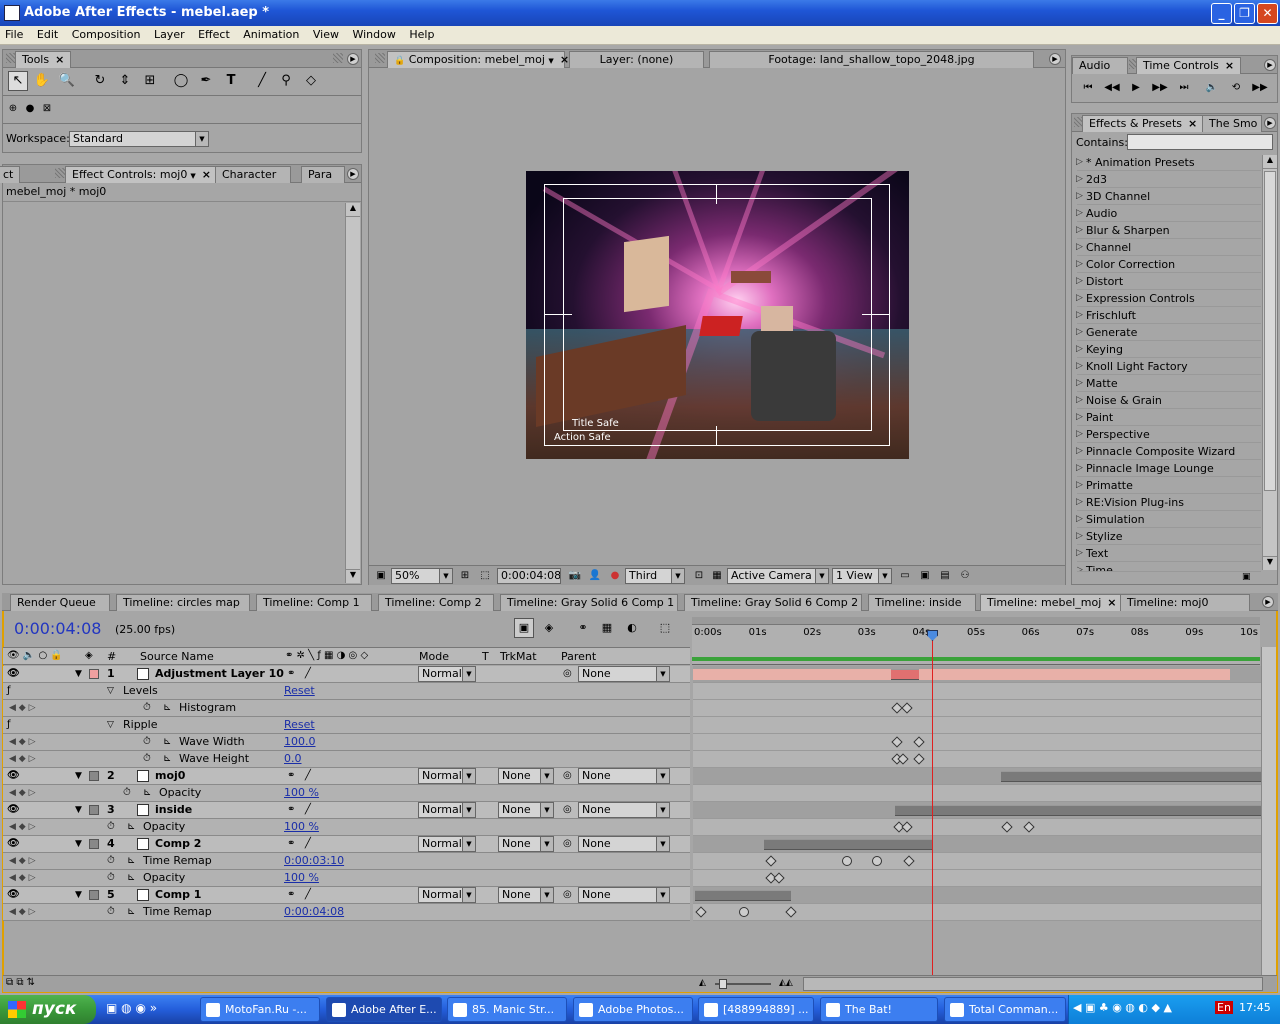  Describe the element at coordinates (373, 35) in the screenshot. I see `menu-window: Window` at that location.